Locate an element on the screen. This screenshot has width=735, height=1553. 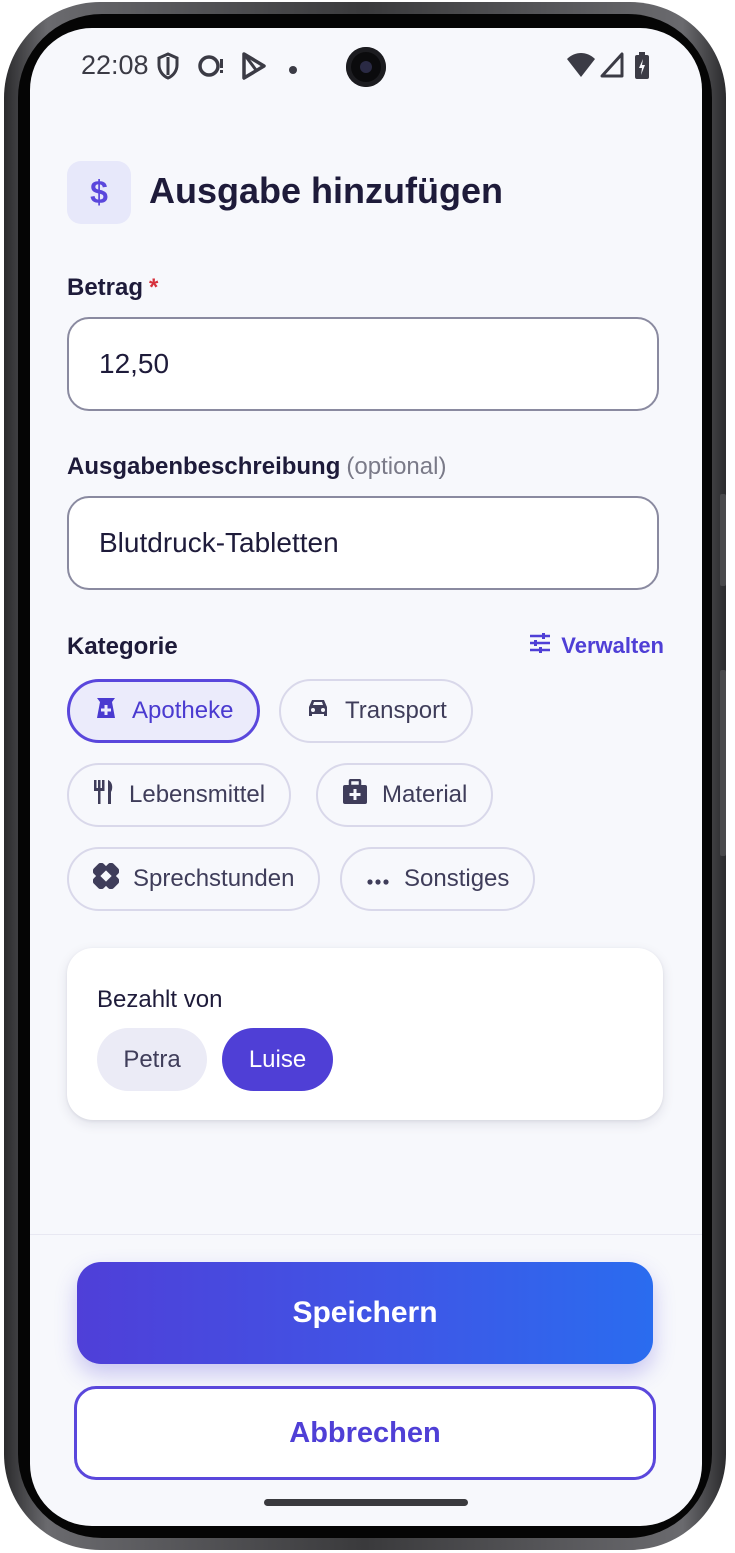
category-chip-apotheke: Apotheke is located at coordinates (164, 711).